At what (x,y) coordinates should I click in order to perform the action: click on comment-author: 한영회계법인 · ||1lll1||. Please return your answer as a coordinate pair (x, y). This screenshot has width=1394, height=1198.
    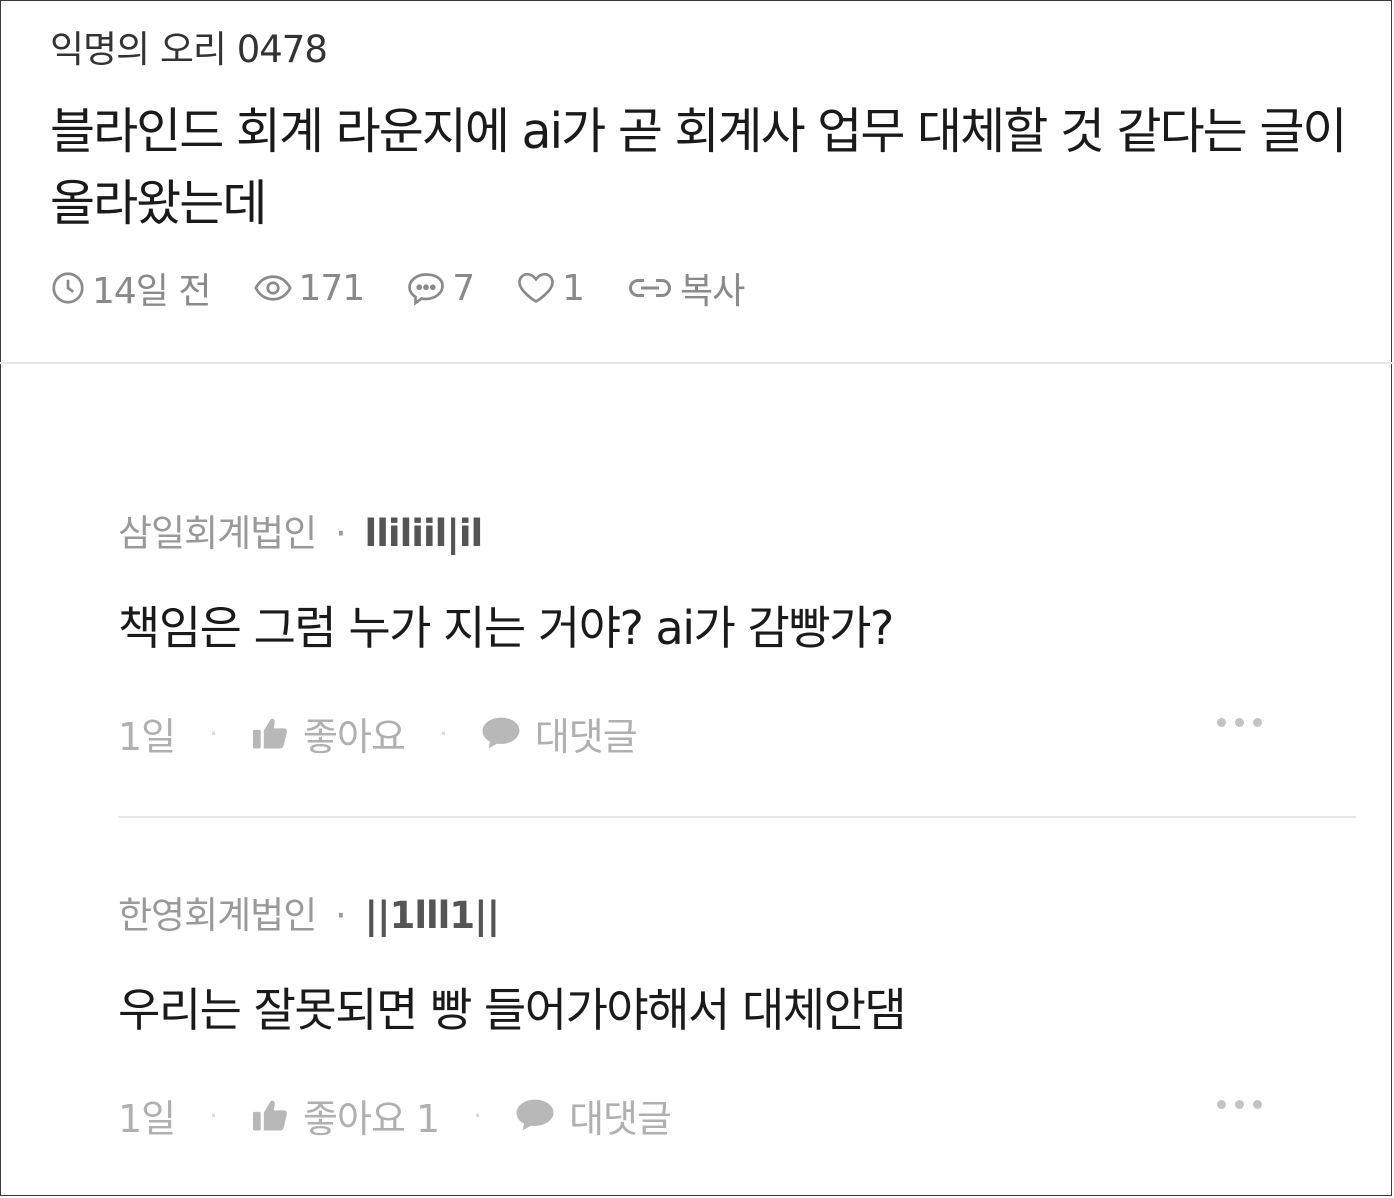
    Looking at the image, I should click on (738, 916).